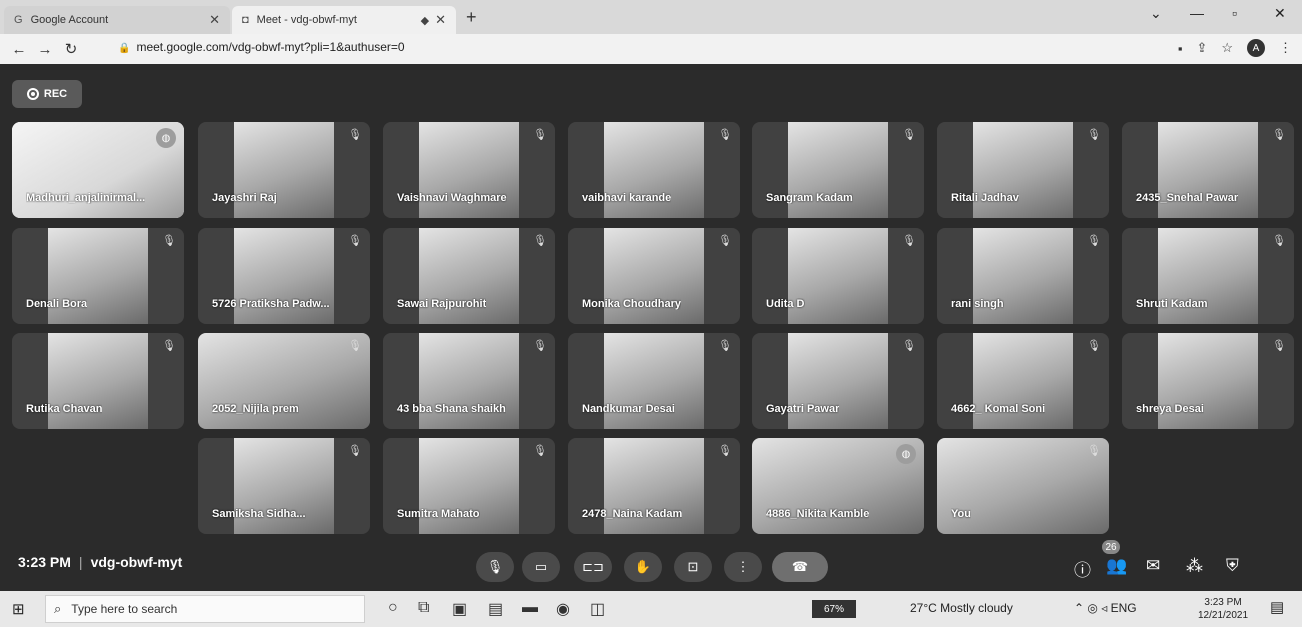 Image resolution: width=1302 pixels, height=627 pixels. What do you see at coordinates (643, 567) in the screenshot?
I see `raise-hand-button: ✋` at bounding box center [643, 567].